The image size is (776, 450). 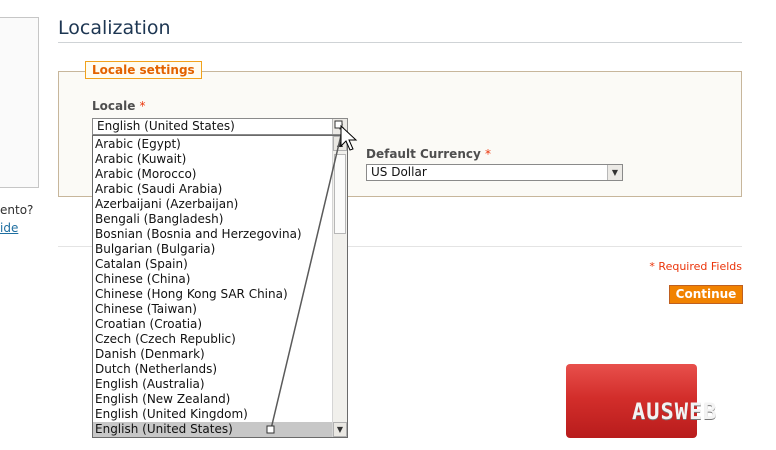 I want to click on locale-option: Bengali (Bangladesh), so click(x=213, y=219).